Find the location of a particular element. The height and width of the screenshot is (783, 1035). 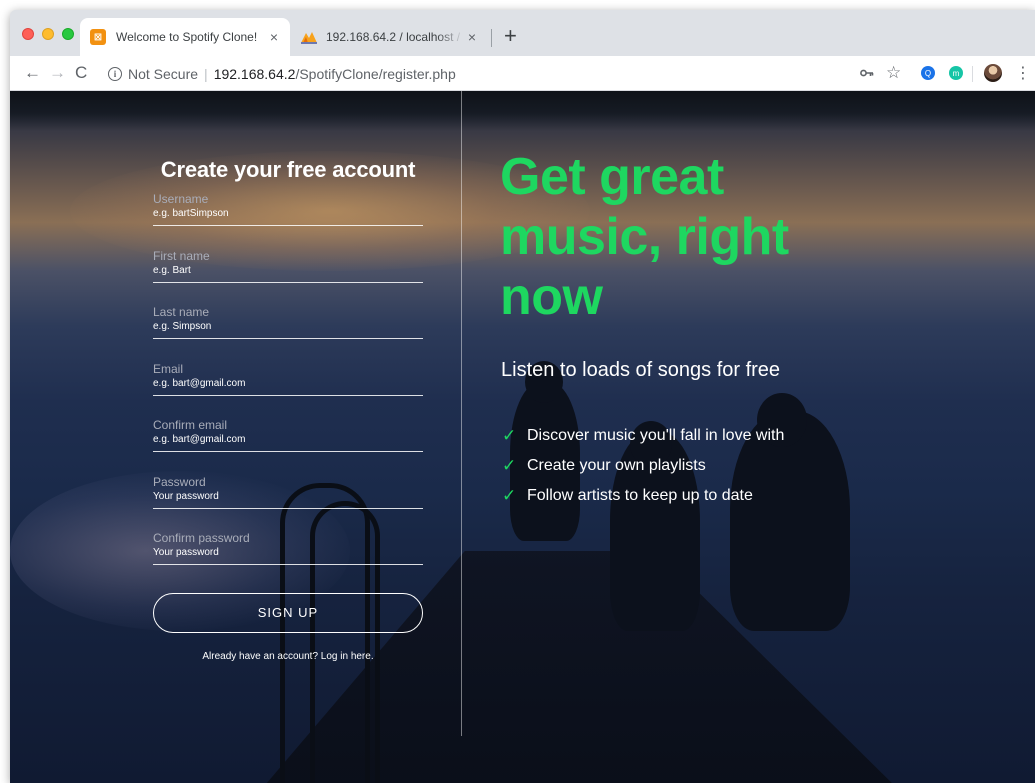

profile-avatar is located at coordinates (993, 73).